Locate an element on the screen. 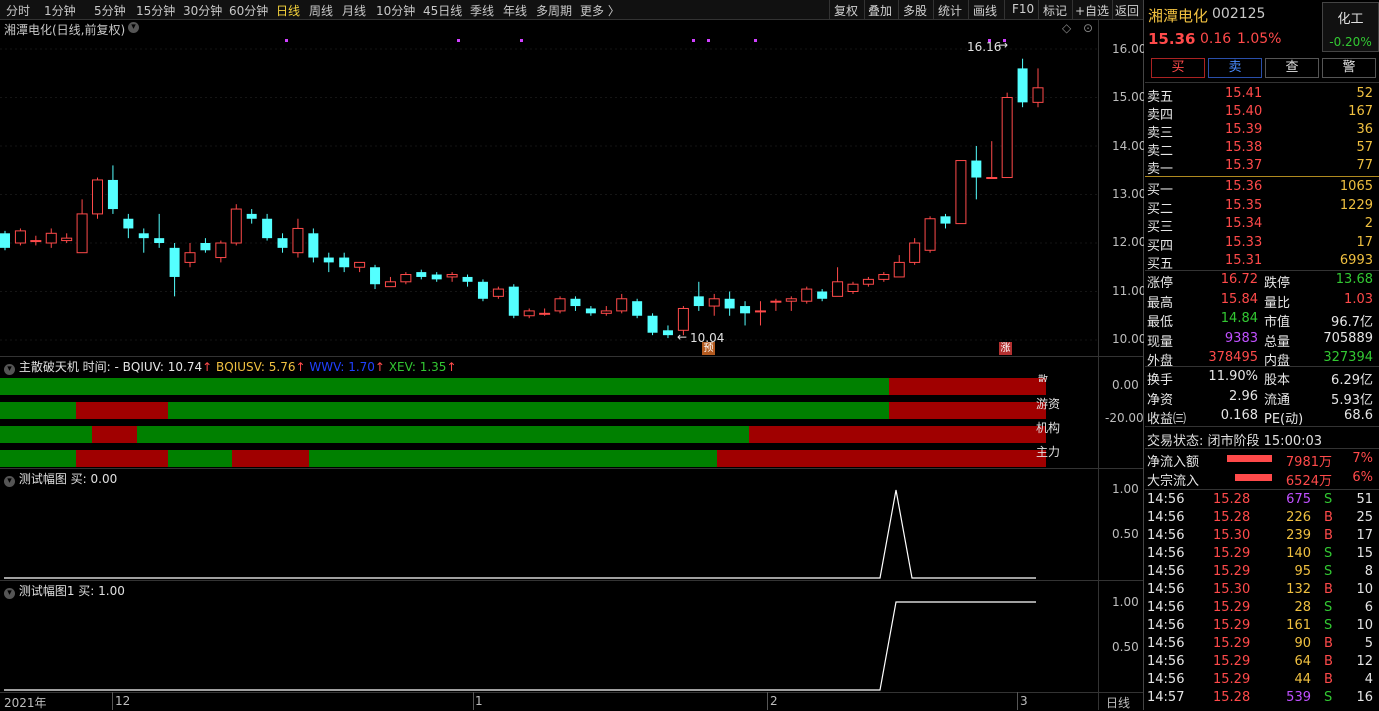  alert-button: 警 is located at coordinates (1349, 68).